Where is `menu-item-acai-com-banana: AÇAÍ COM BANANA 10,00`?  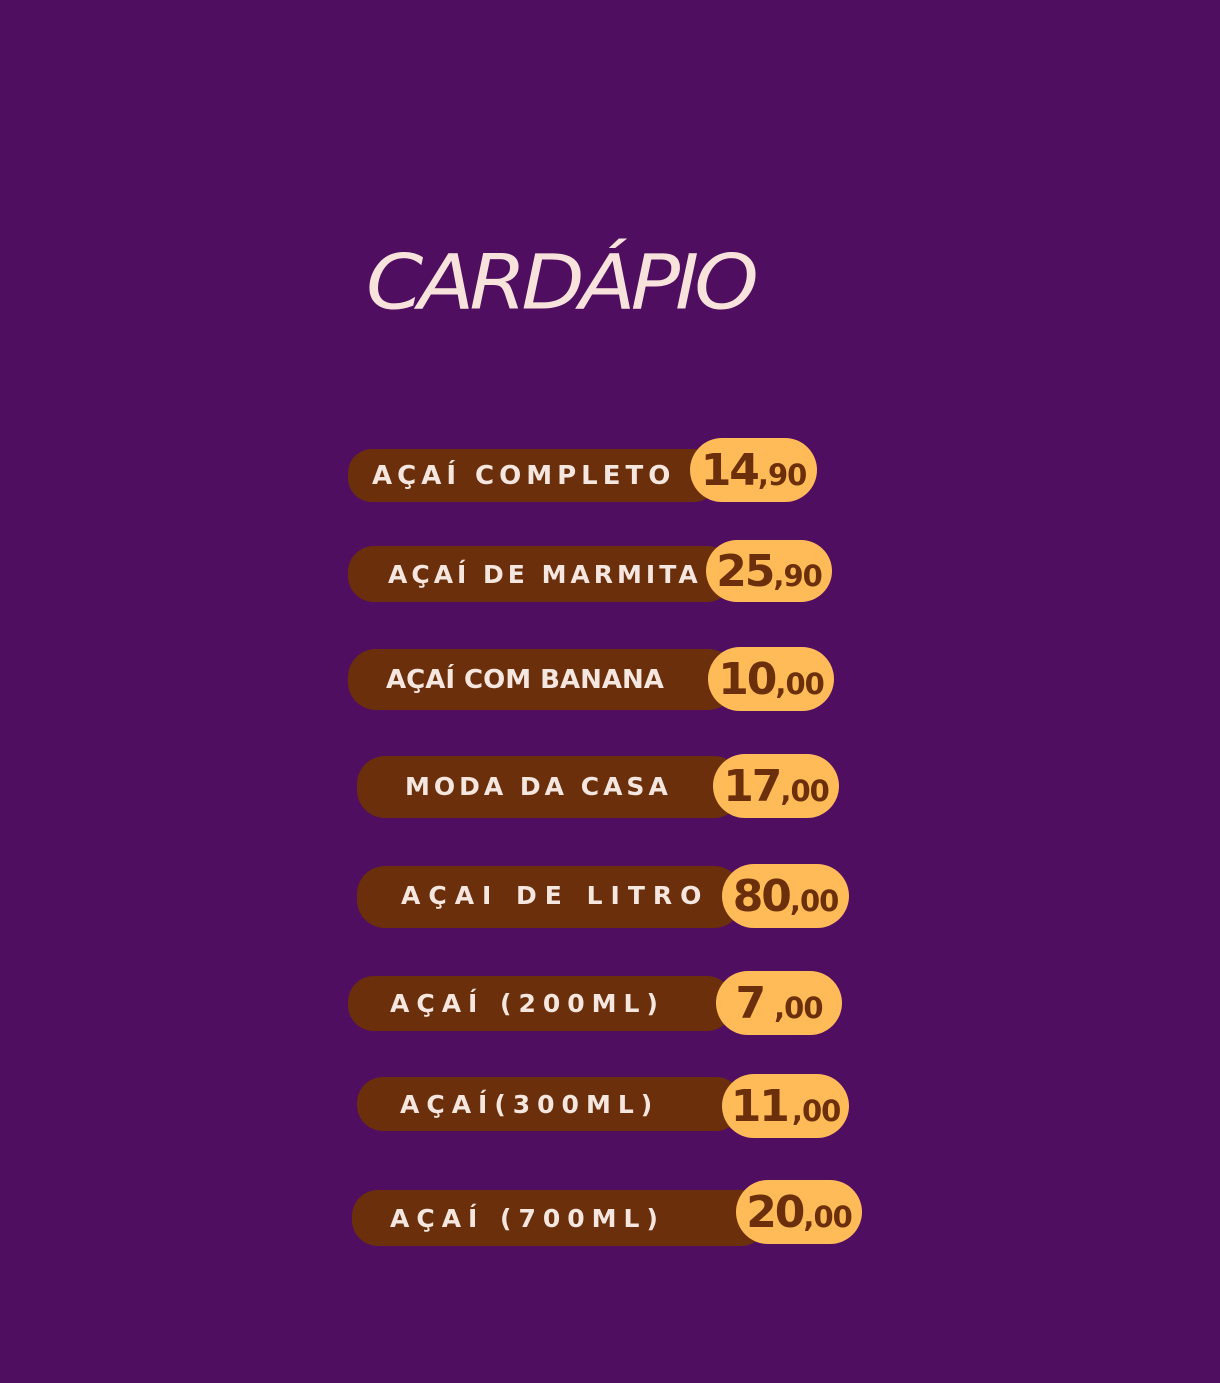
menu-item-acai-com-banana: AÇAÍ COM BANANA 10,00 is located at coordinates (592, 679).